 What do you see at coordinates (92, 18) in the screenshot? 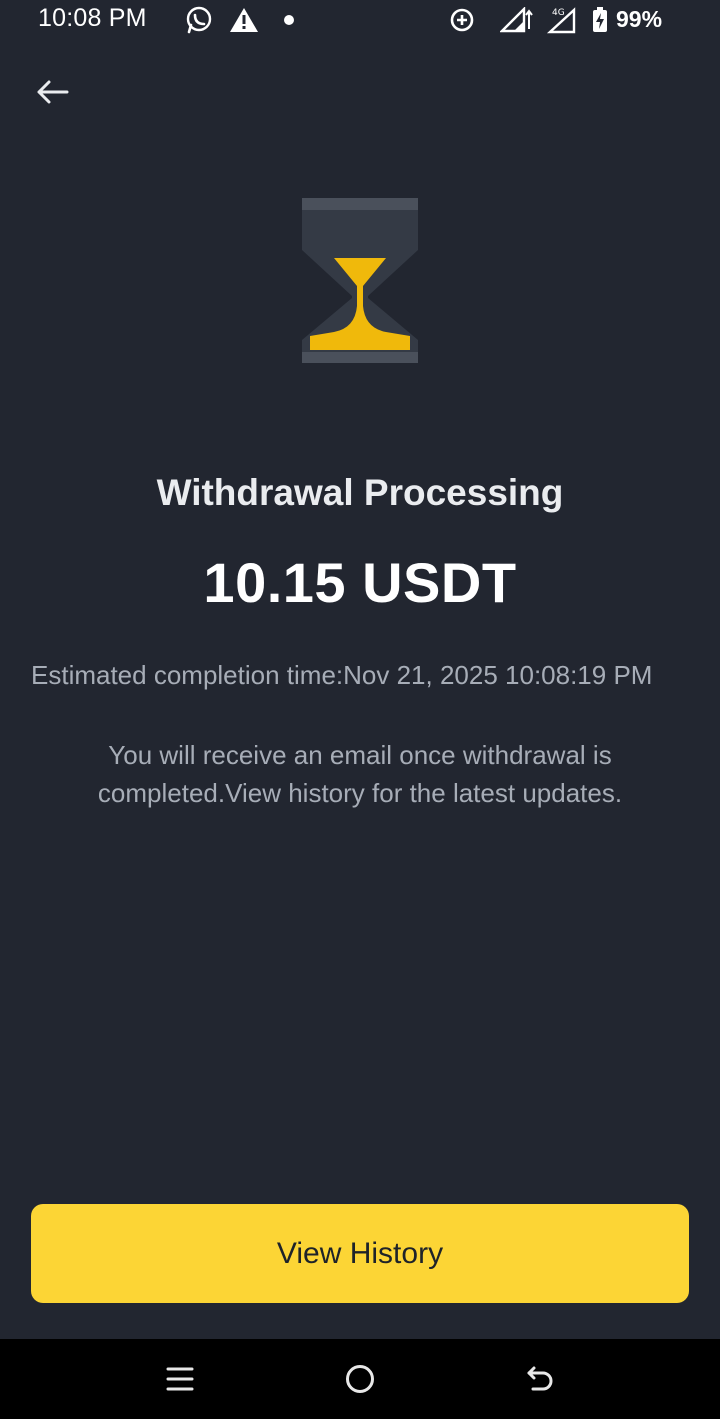
I see `status-time: 10:08 PM` at bounding box center [92, 18].